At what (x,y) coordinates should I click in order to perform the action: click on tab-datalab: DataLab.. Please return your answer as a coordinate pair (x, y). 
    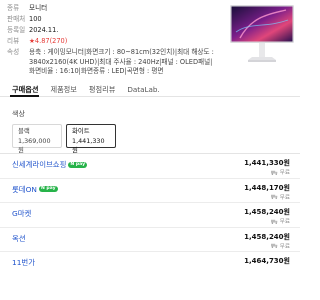
    Looking at the image, I should click on (143, 89).